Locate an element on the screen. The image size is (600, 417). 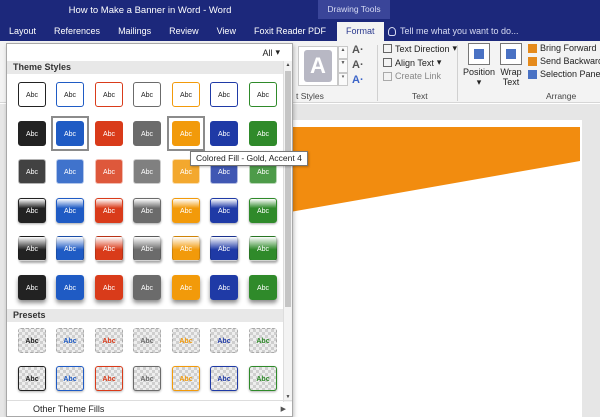
tab-references: References is located at coordinates (77, 31).